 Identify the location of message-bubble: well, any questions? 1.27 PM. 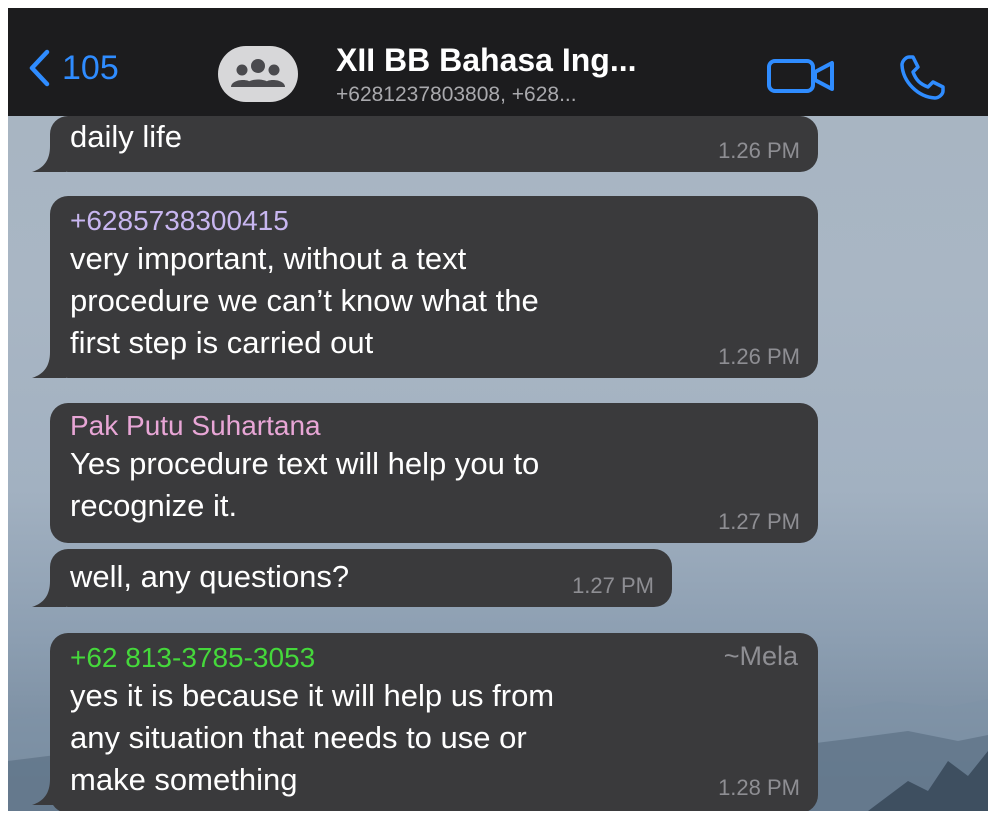
(352, 578).